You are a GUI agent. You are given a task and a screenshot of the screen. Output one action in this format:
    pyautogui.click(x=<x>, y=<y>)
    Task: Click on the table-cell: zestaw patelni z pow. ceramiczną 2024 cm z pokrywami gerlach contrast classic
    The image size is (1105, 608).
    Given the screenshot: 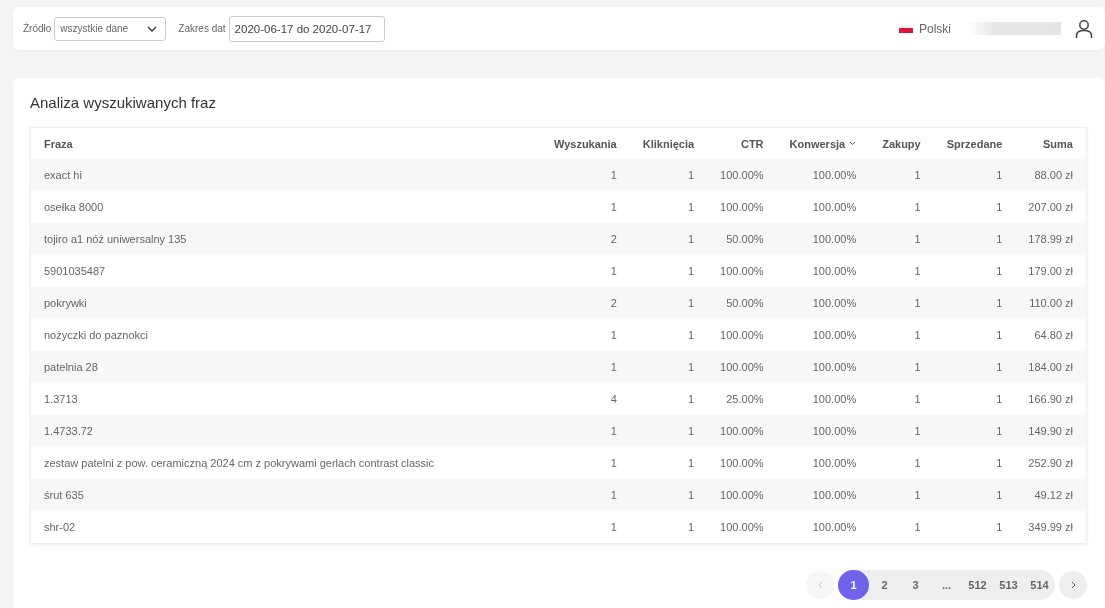 What is the action you would take?
    pyautogui.click(x=286, y=463)
    